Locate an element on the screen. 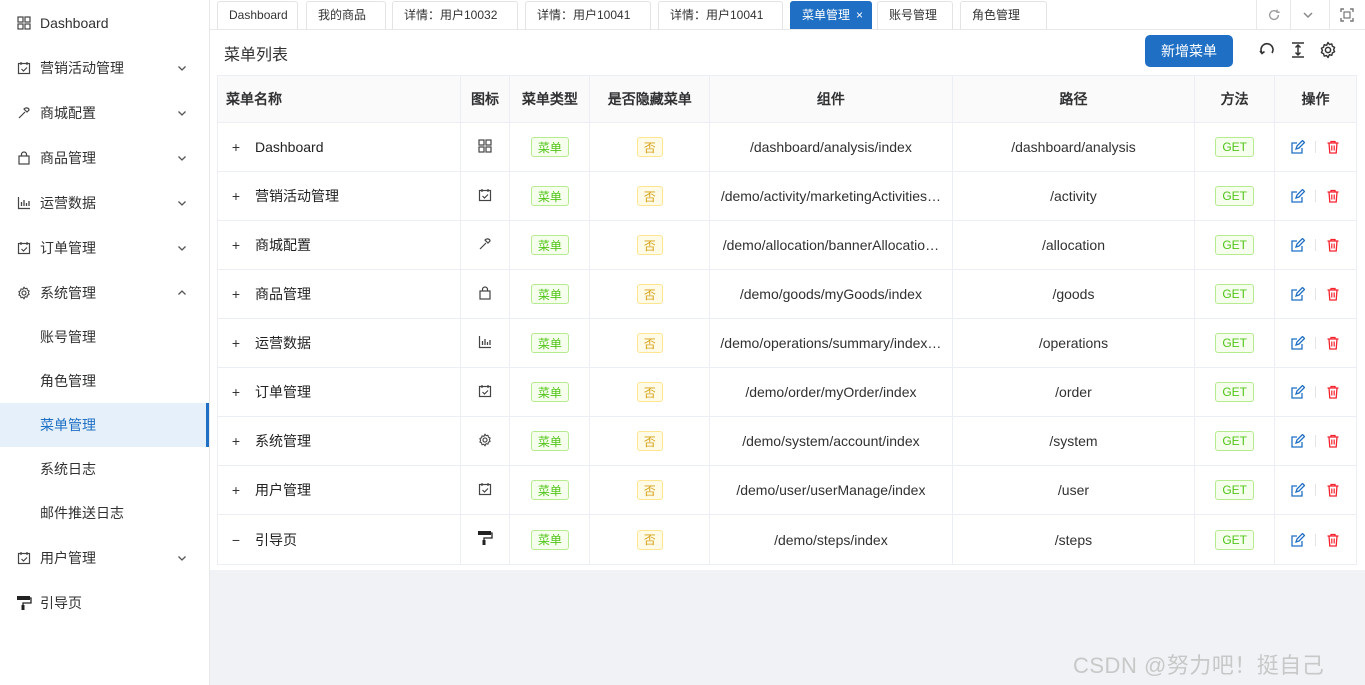 Image resolution: width=1365 pixels, height=685 pixels. sidebar-item-4: 商品管理 is located at coordinates (104, 157).